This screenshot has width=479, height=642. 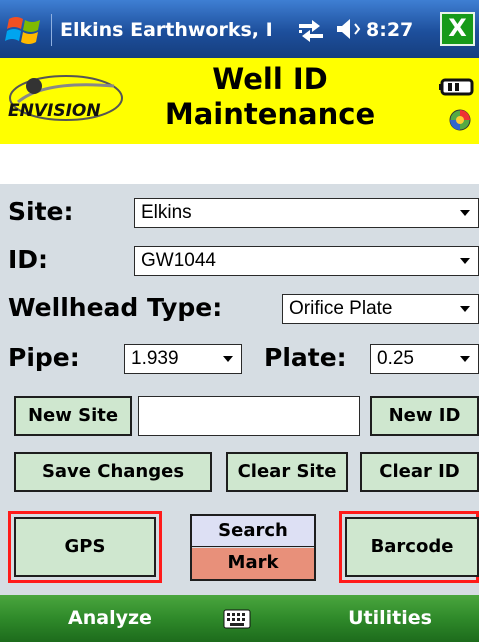 What do you see at coordinates (270, 79) in the screenshot?
I see `page-title-line1: Well ID` at bounding box center [270, 79].